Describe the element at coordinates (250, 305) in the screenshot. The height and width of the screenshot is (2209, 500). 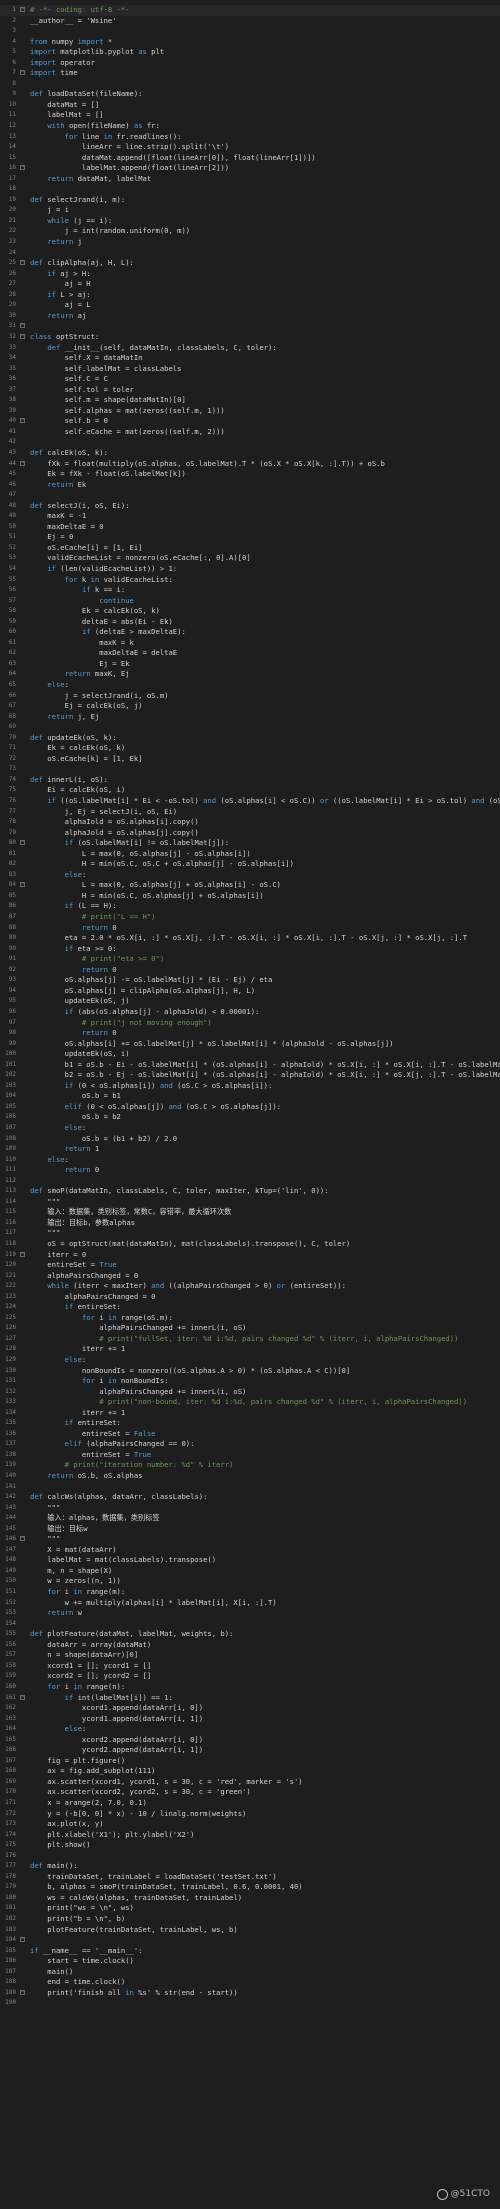
I see `code-line: 29 aj = L` at that location.